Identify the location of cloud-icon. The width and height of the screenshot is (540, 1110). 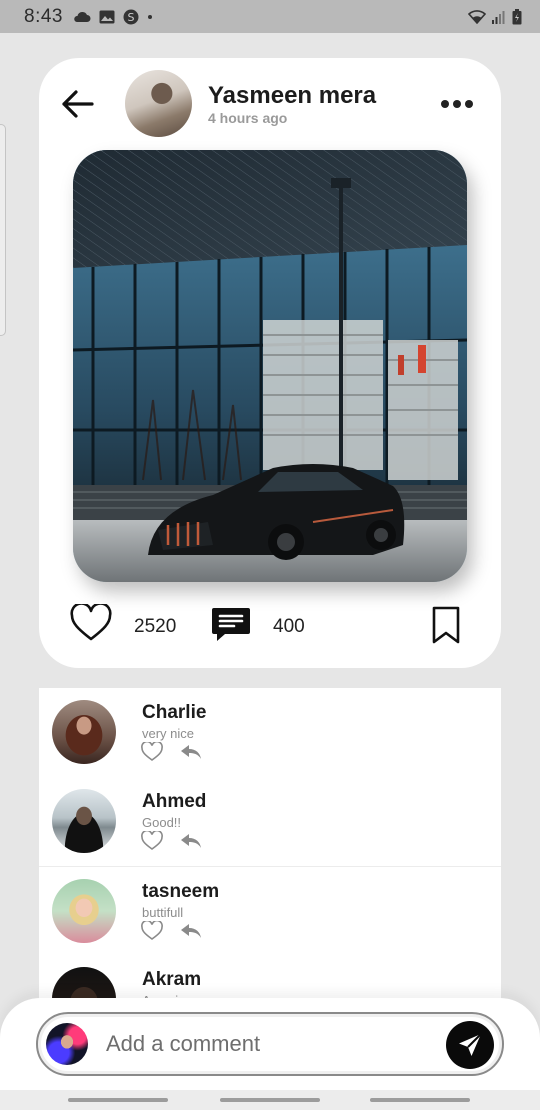
(82, 16).